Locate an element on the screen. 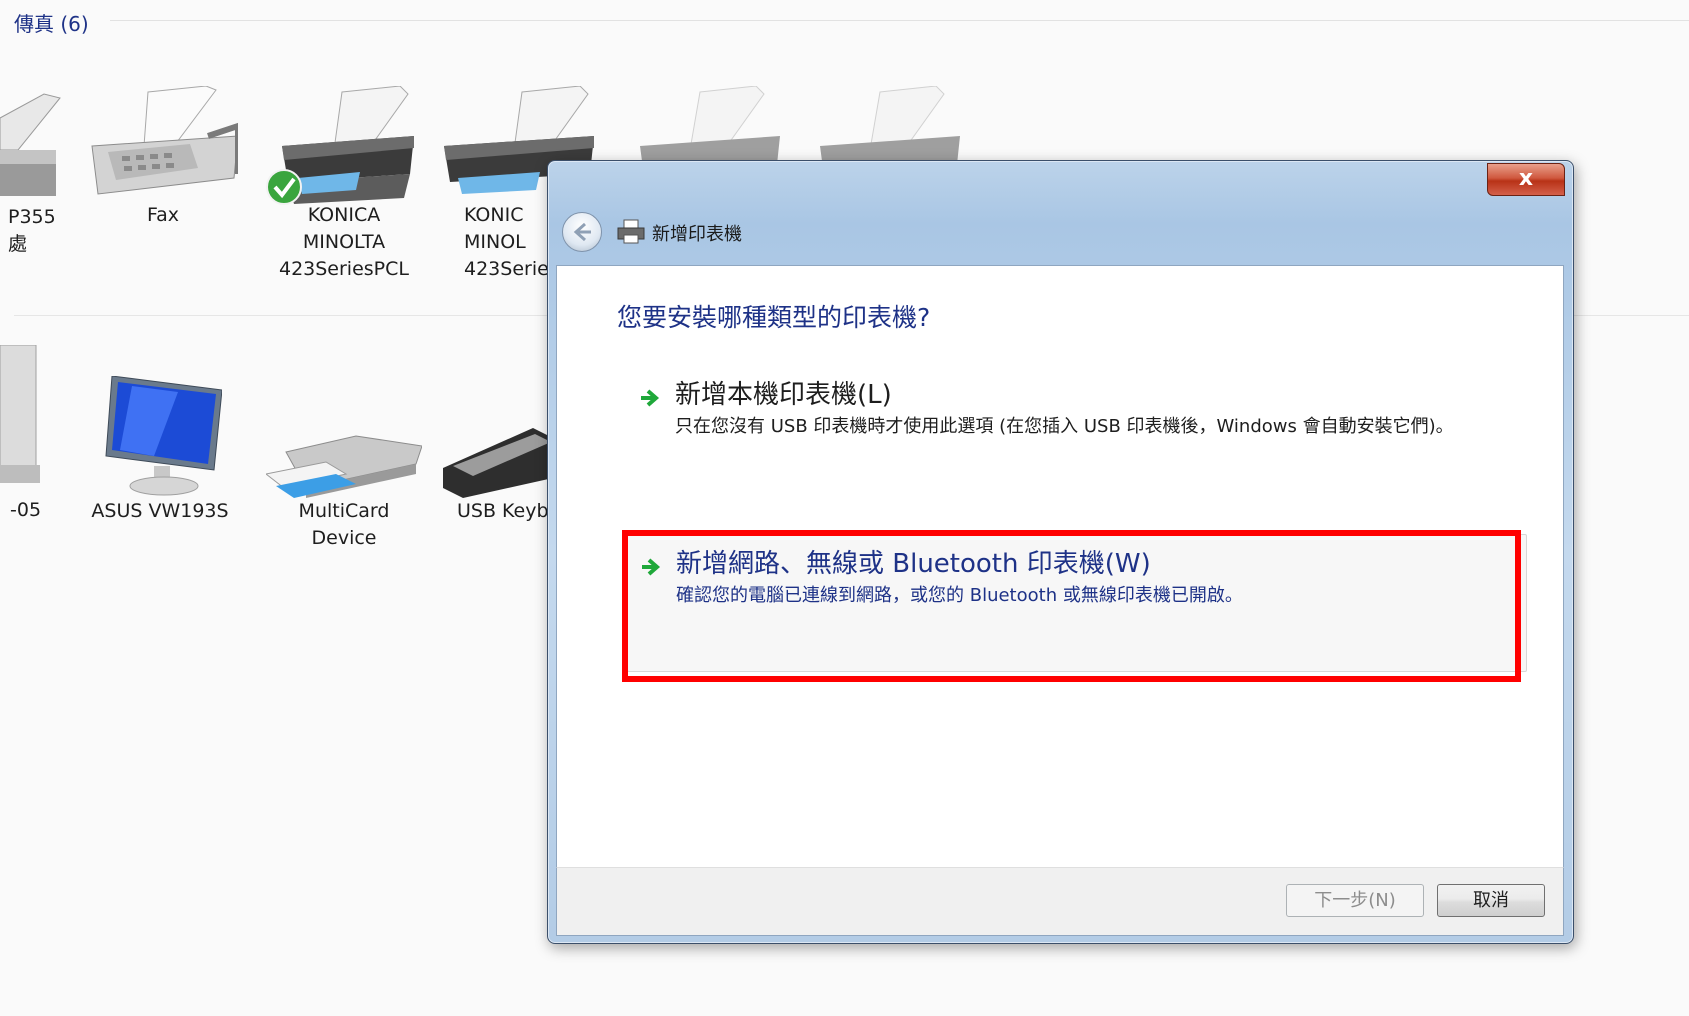 This screenshot has width=1689, height=1016. back-arrow-icon is located at coordinates (582, 232).